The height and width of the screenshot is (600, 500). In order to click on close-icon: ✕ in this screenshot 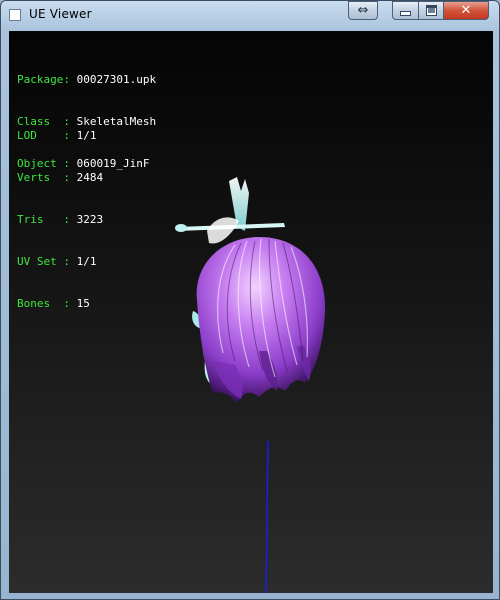, I will do `click(466, 10)`.